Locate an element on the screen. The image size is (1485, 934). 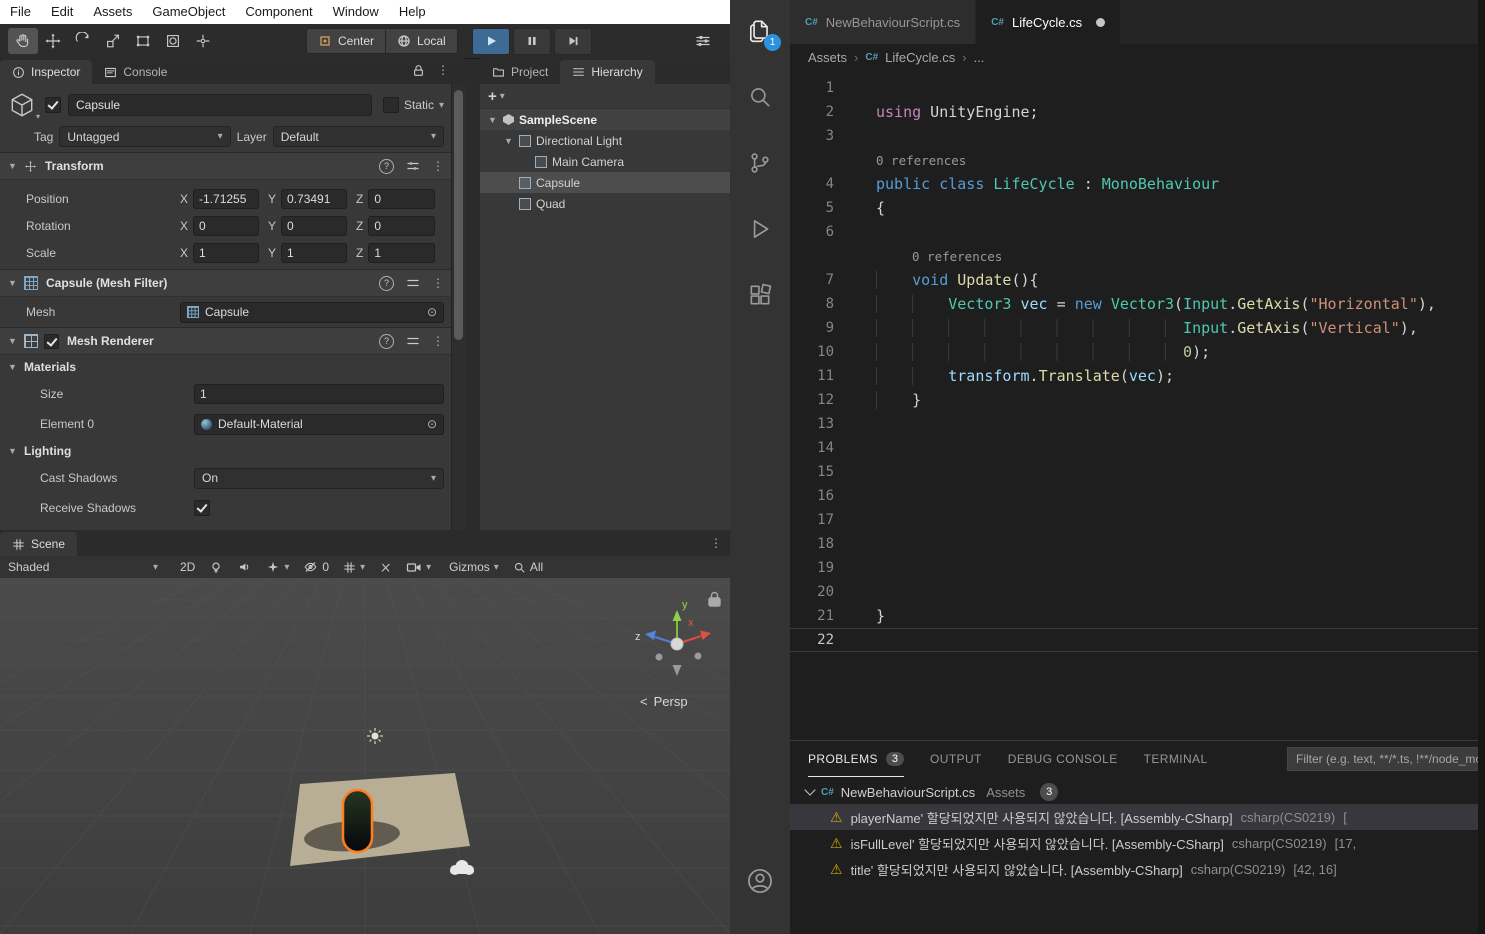
tab-lifecycle: C# LifeCycle.cs is located at coordinates (1049, 22).